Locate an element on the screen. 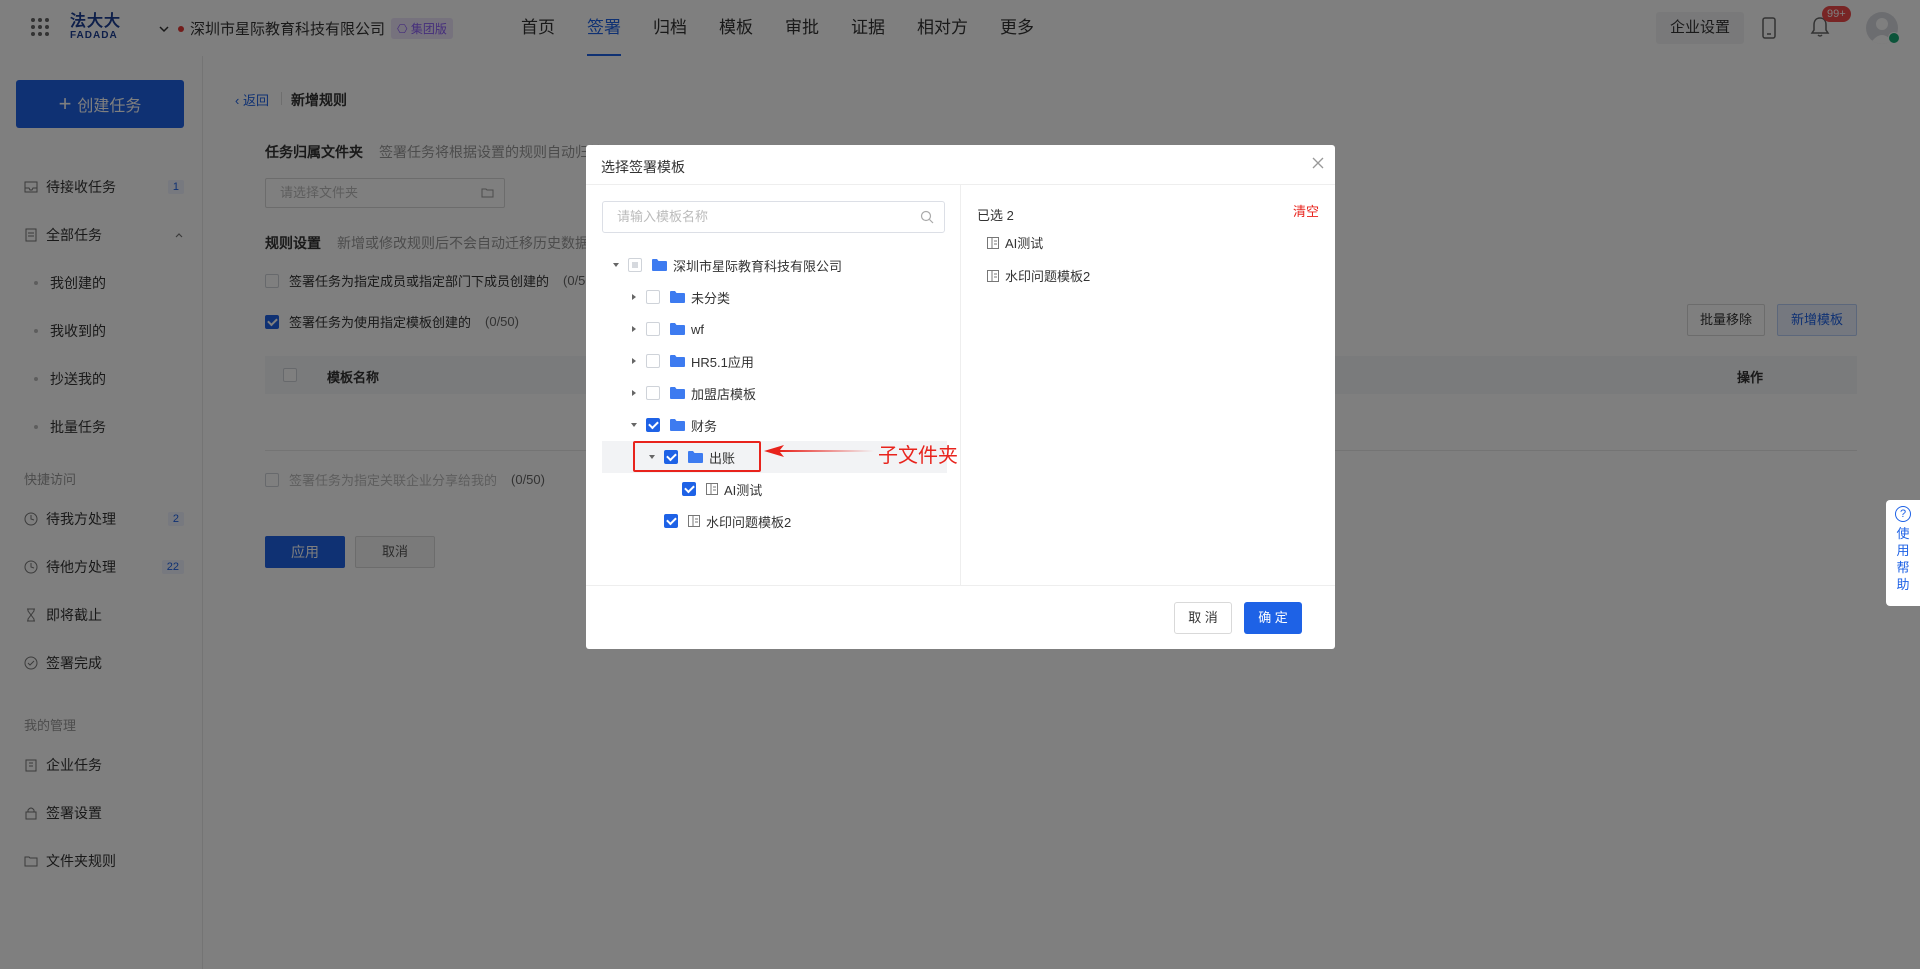 This screenshot has height=969, width=1920. modal-confirm-button: 确 定 is located at coordinates (1273, 618).